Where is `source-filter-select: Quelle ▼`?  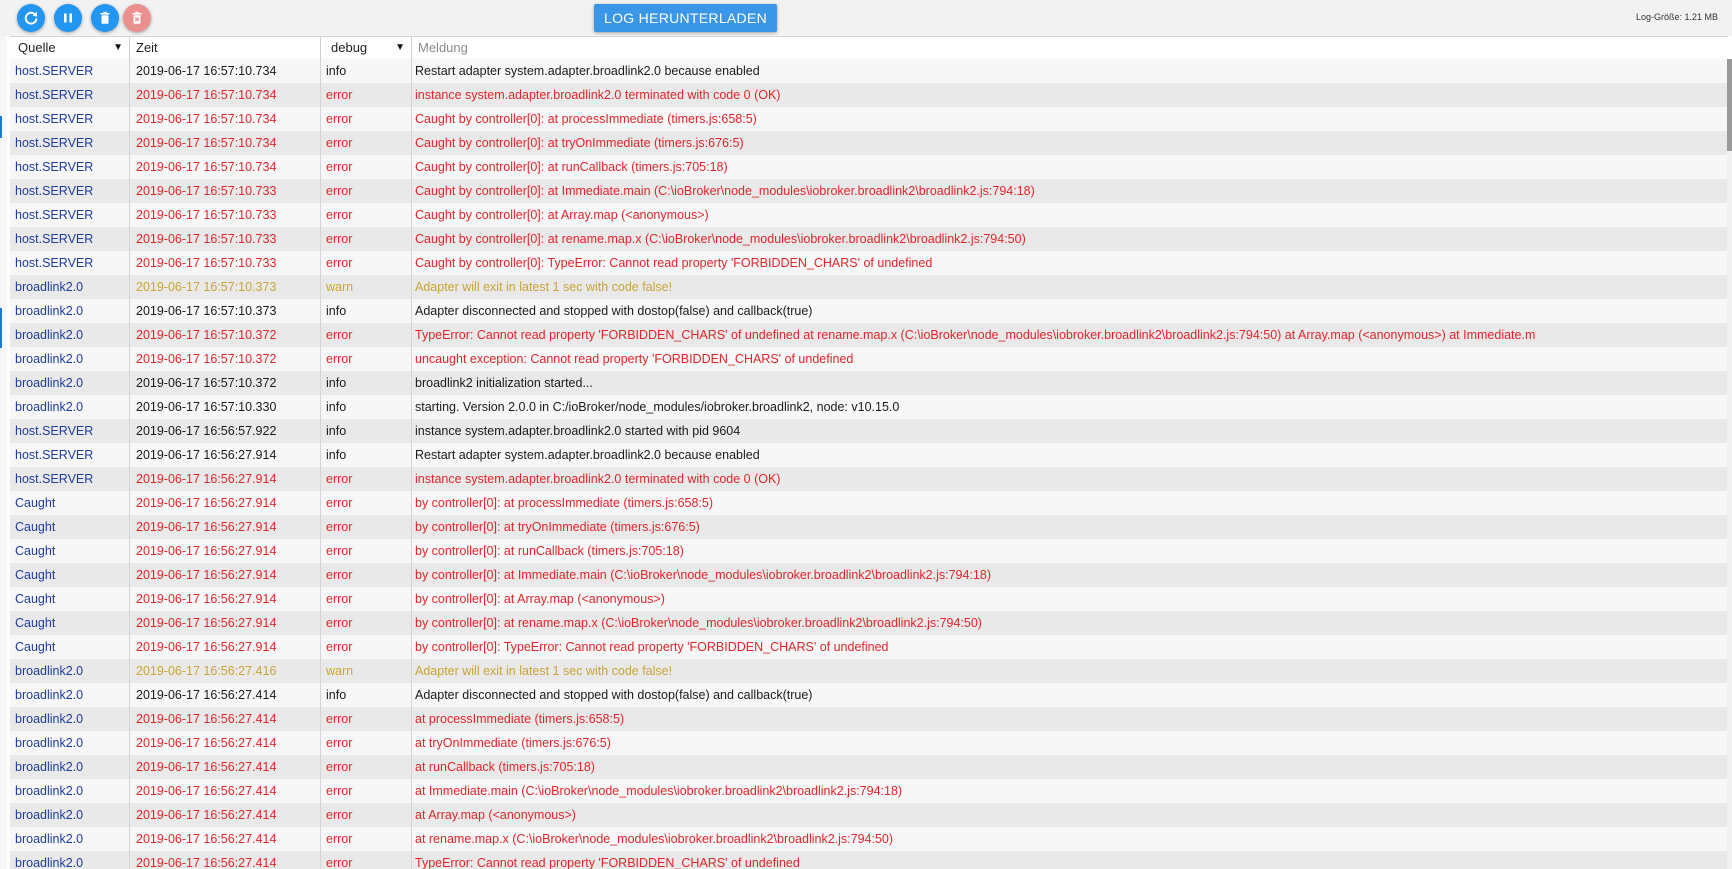 source-filter-select: Quelle ▼ is located at coordinates (70, 48).